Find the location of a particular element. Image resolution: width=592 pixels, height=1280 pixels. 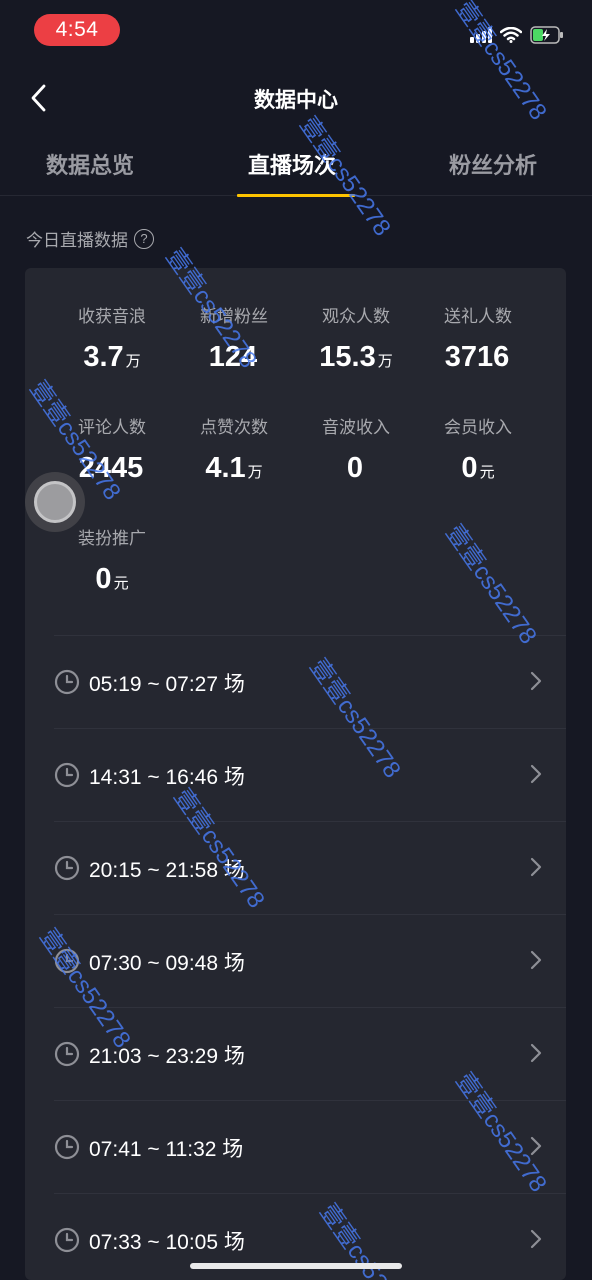

status-icons is located at coordinates (517, 35).